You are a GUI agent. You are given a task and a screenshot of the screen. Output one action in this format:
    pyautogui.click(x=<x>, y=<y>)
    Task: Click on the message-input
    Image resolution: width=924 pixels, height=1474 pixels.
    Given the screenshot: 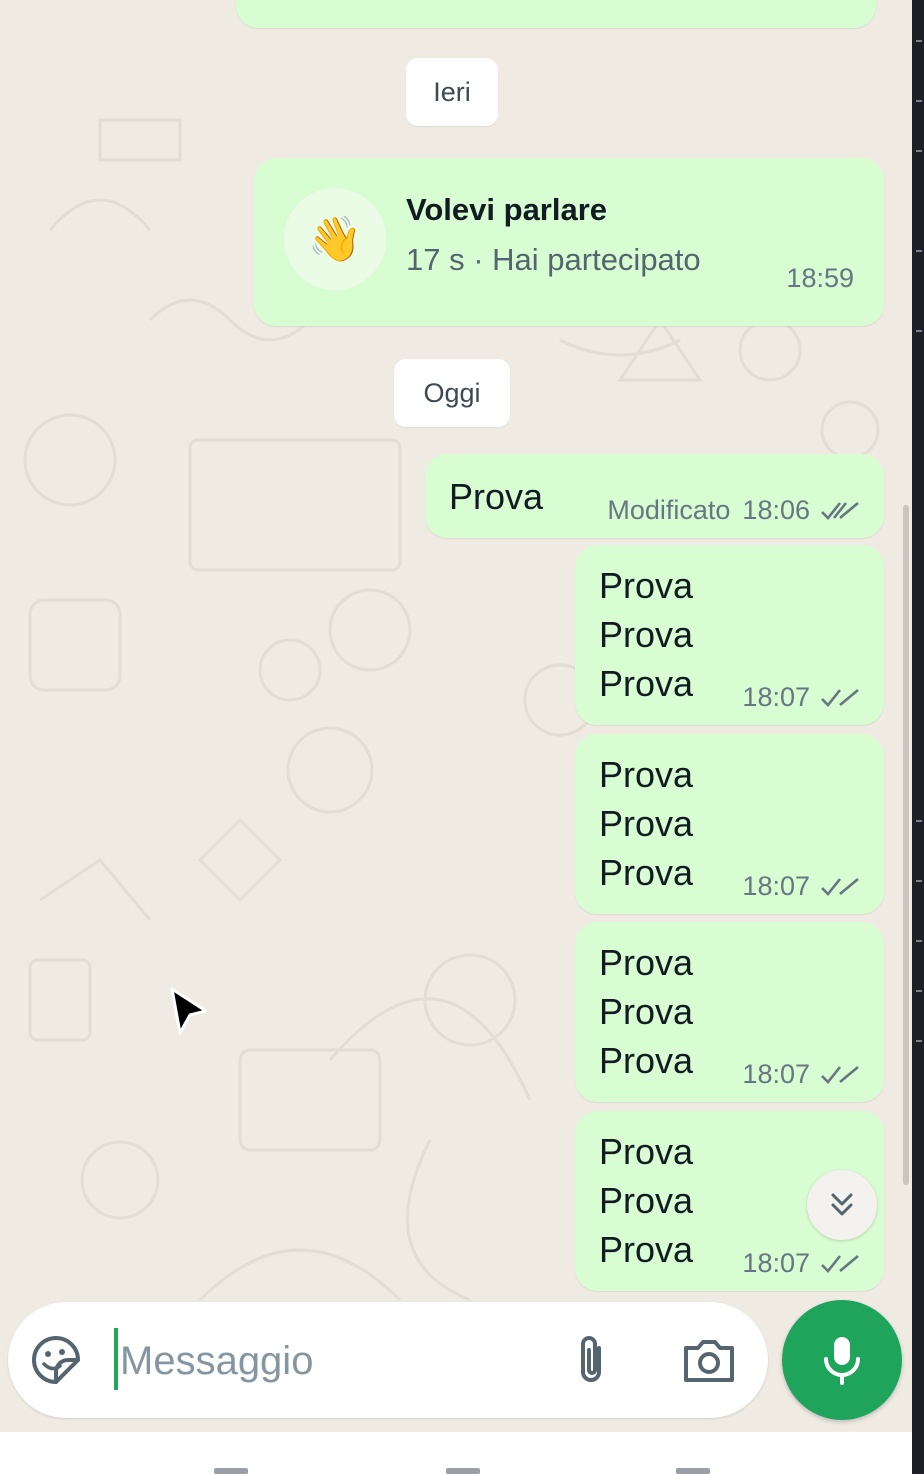 What is the action you would take?
    pyautogui.click(x=330, y=1361)
    